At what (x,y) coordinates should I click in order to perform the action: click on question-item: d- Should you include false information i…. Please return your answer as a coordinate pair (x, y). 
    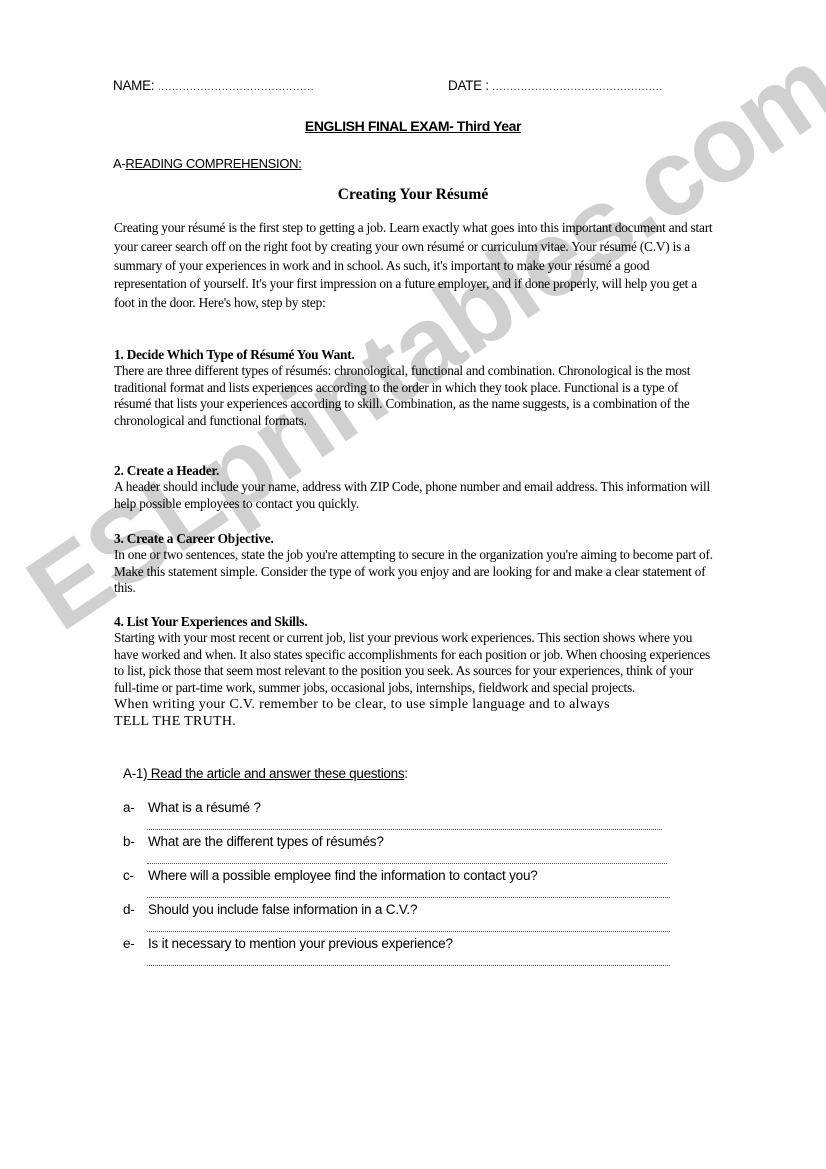
    Looking at the image, I should click on (270, 909).